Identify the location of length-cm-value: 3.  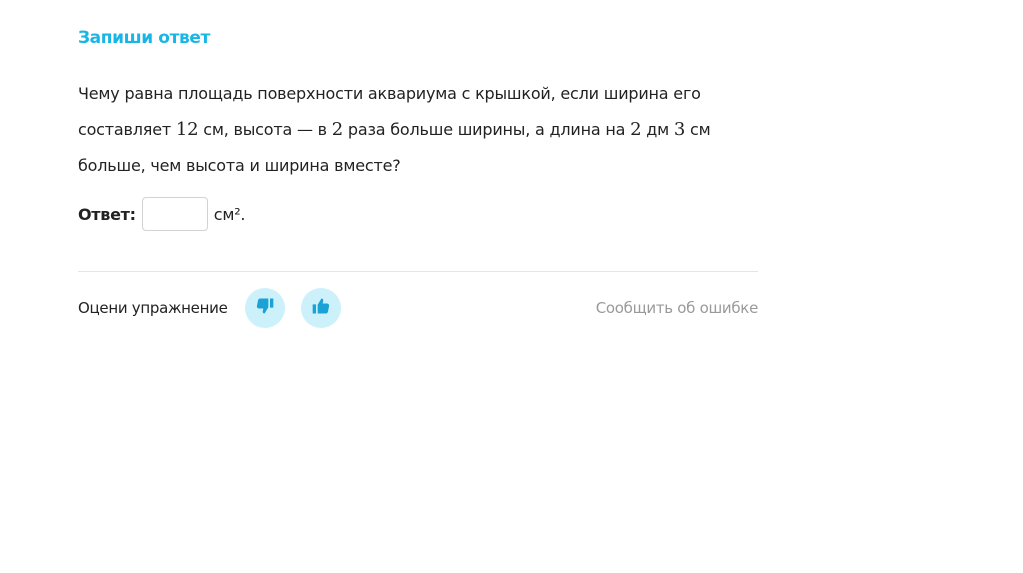
(679, 129).